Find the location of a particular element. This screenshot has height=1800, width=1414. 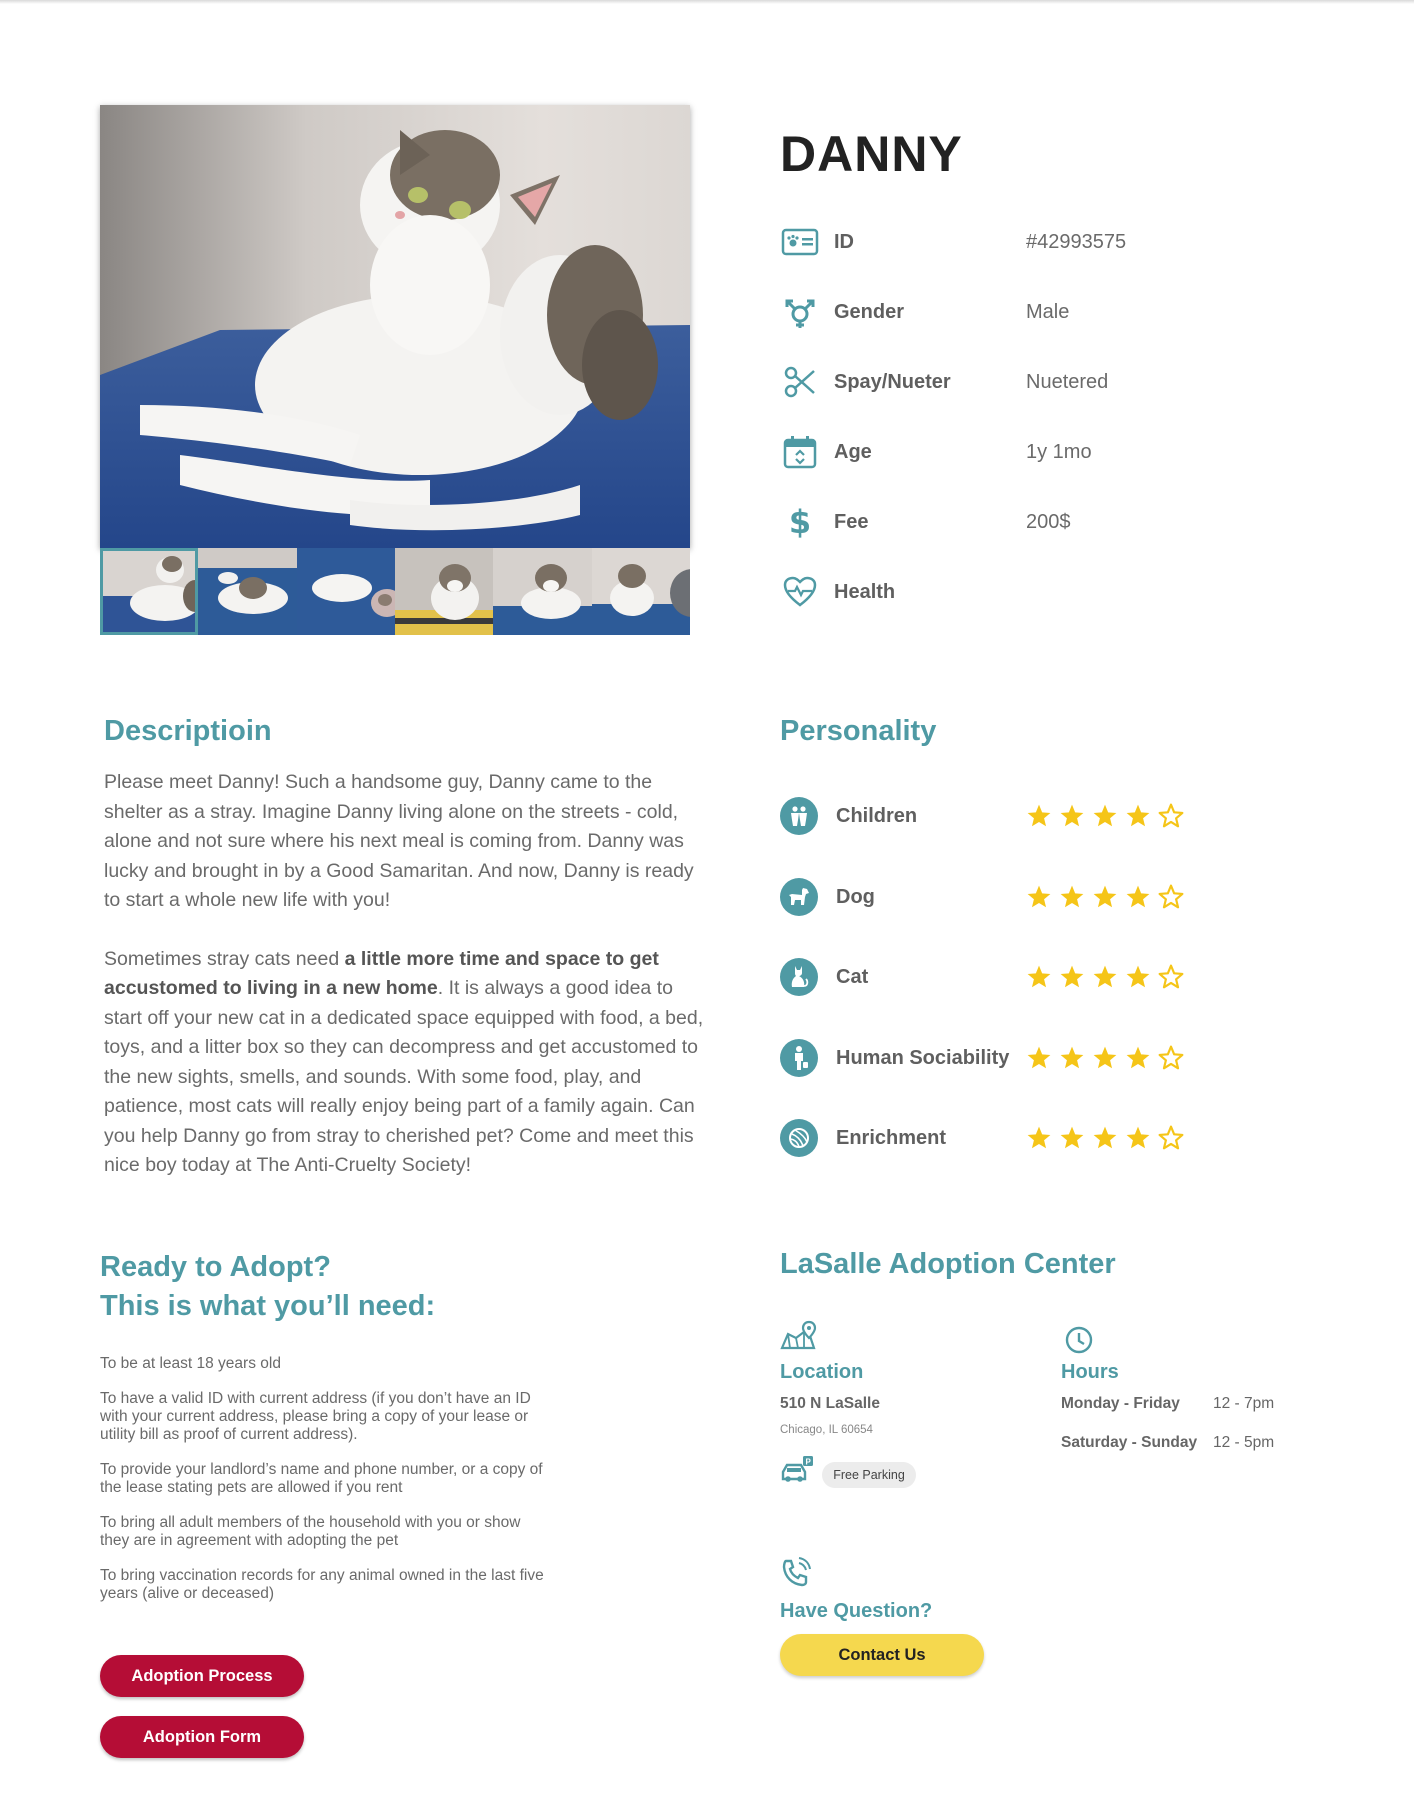

hours-time: 12 - 5pm is located at coordinates (1244, 1442).